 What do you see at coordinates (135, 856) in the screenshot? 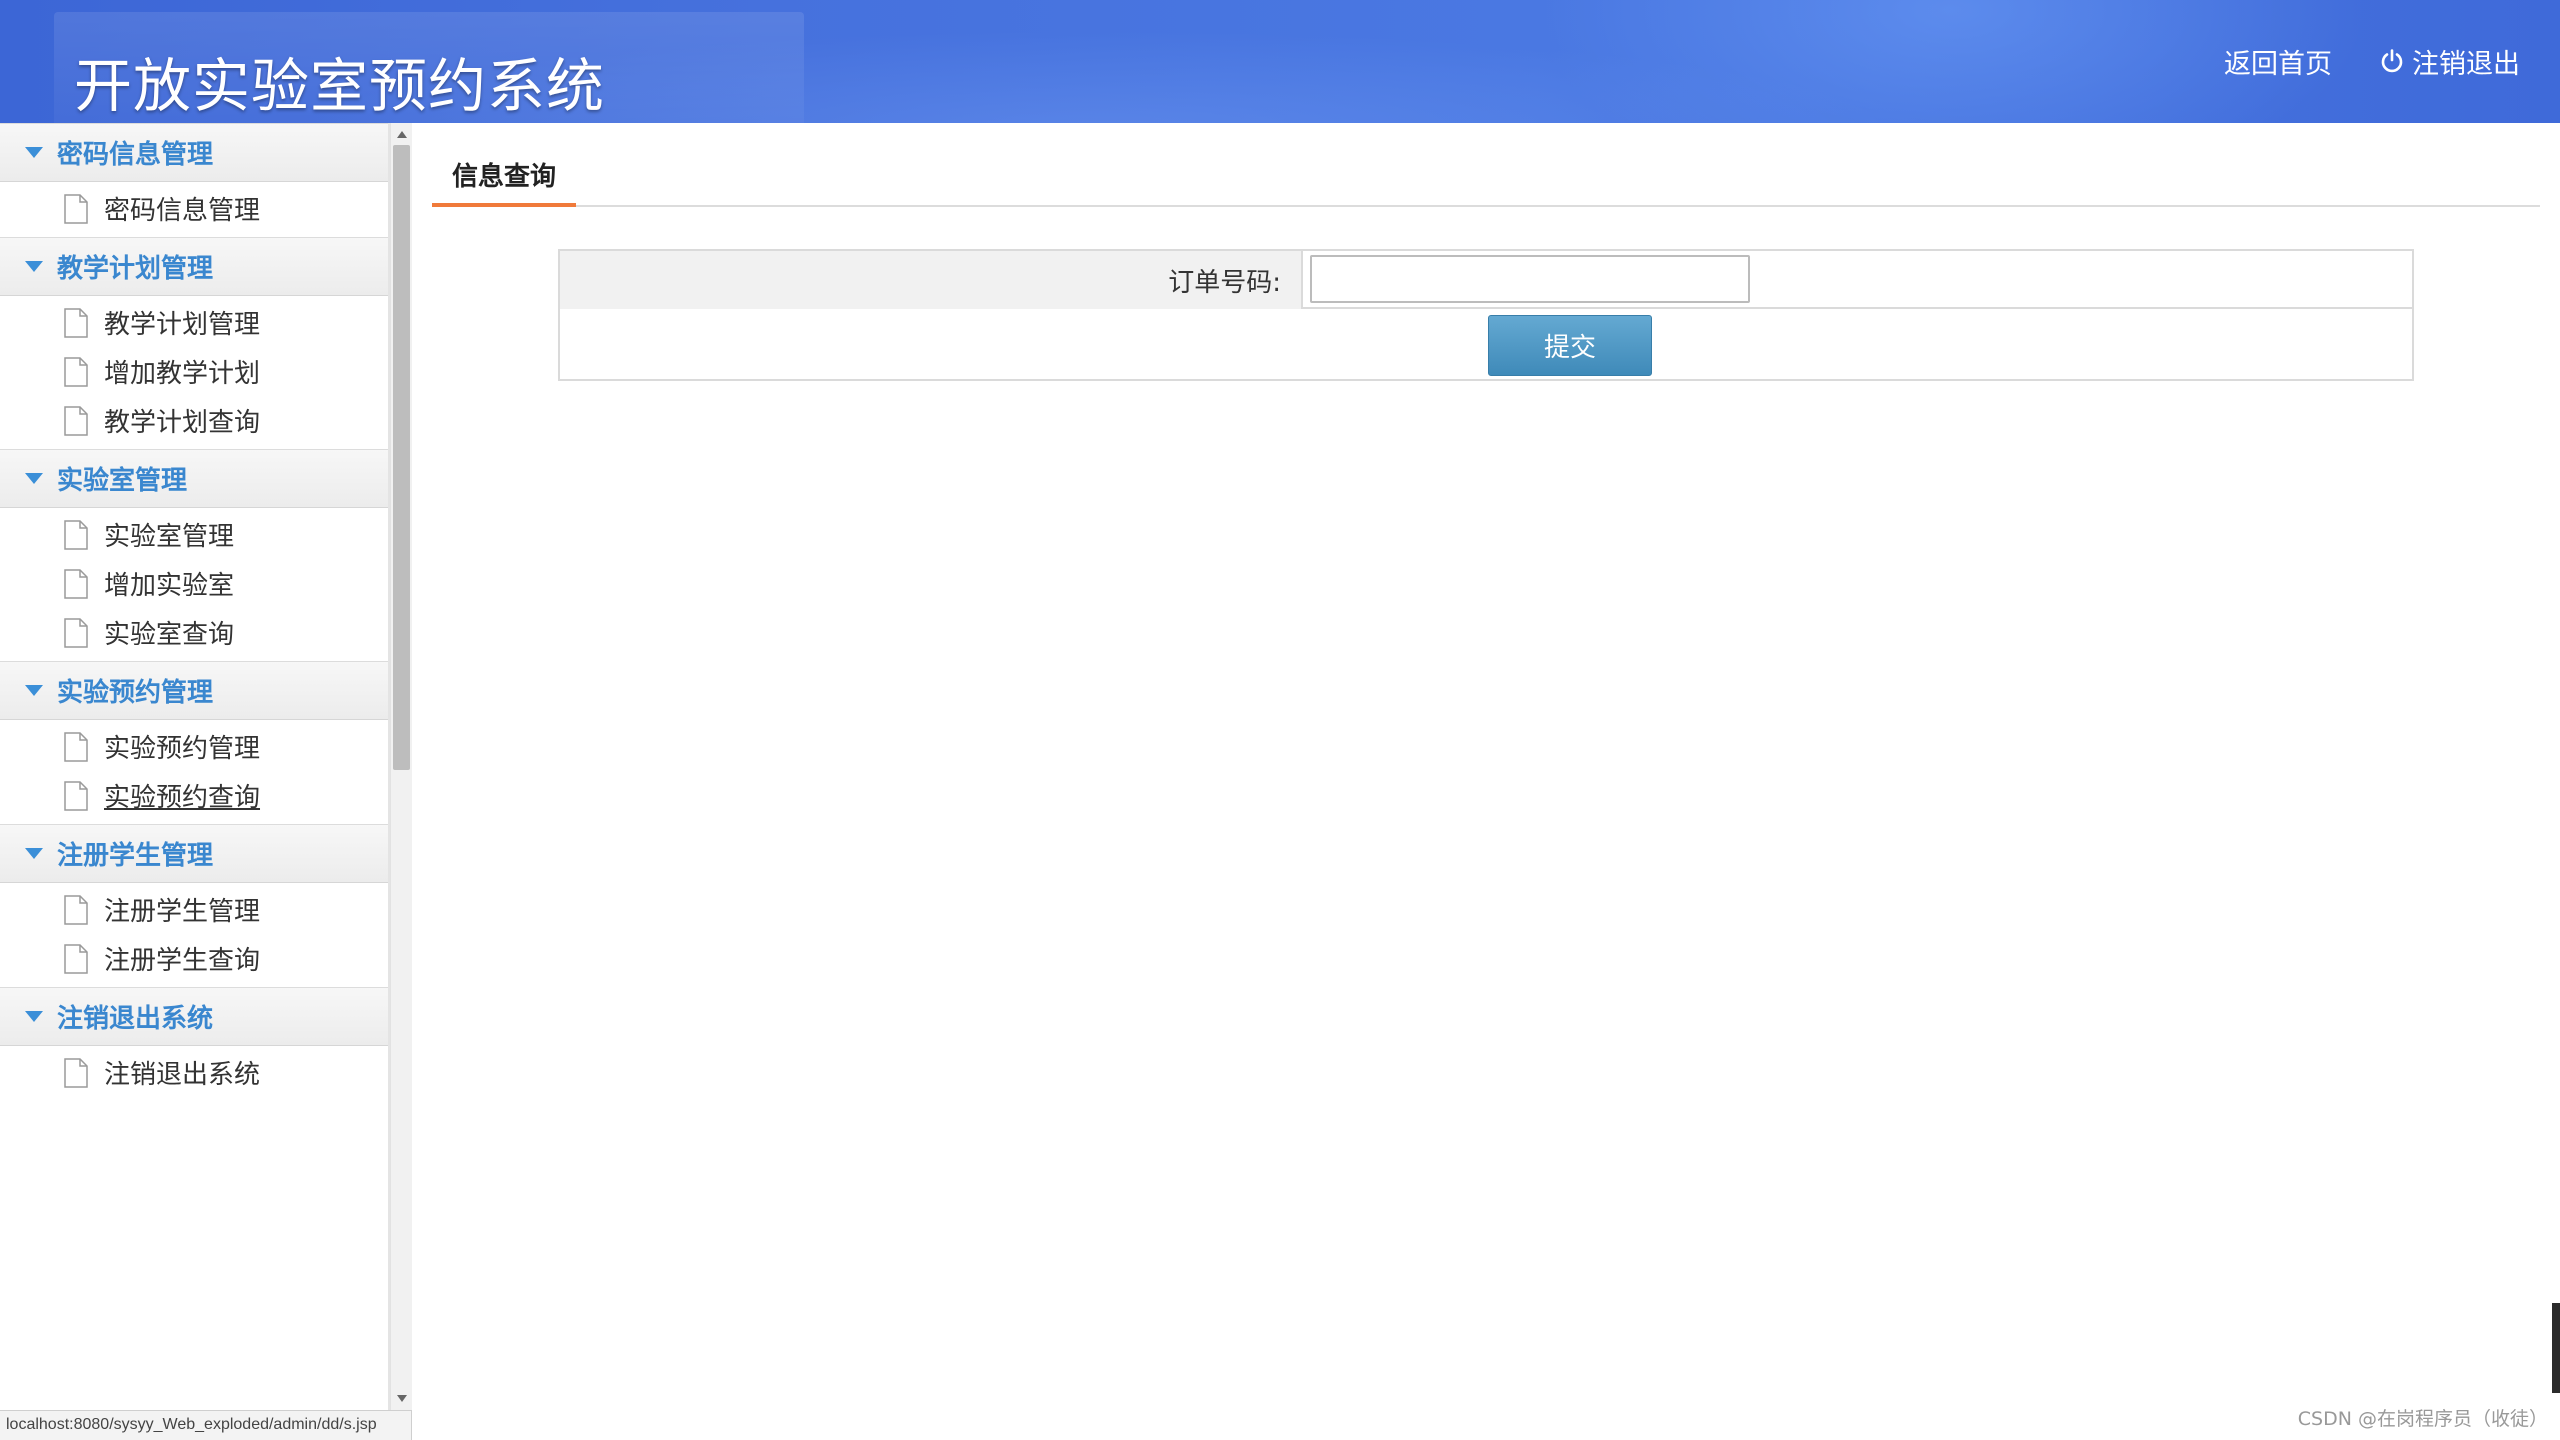
I see `menu-group-label: 注册学生管理` at bounding box center [135, 856].